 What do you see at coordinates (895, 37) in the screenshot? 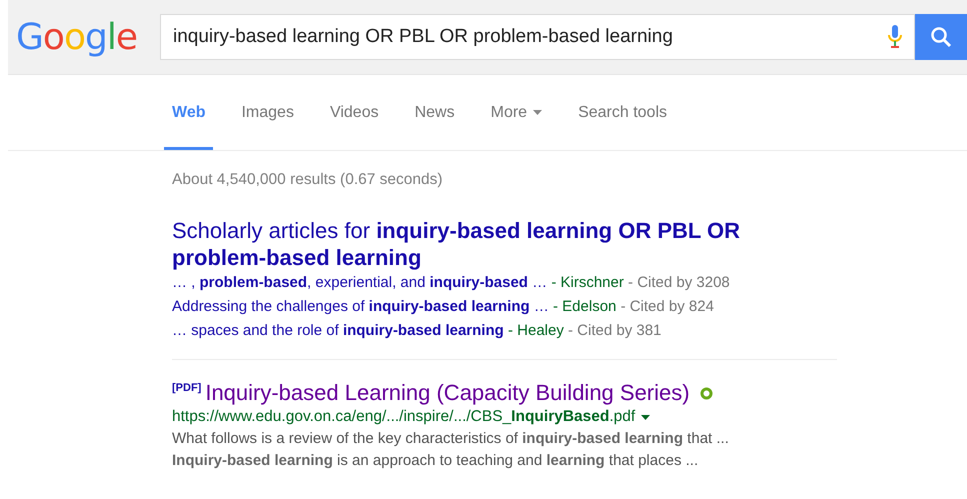
I see `microphone-icon` at bounding box center [895, 37].